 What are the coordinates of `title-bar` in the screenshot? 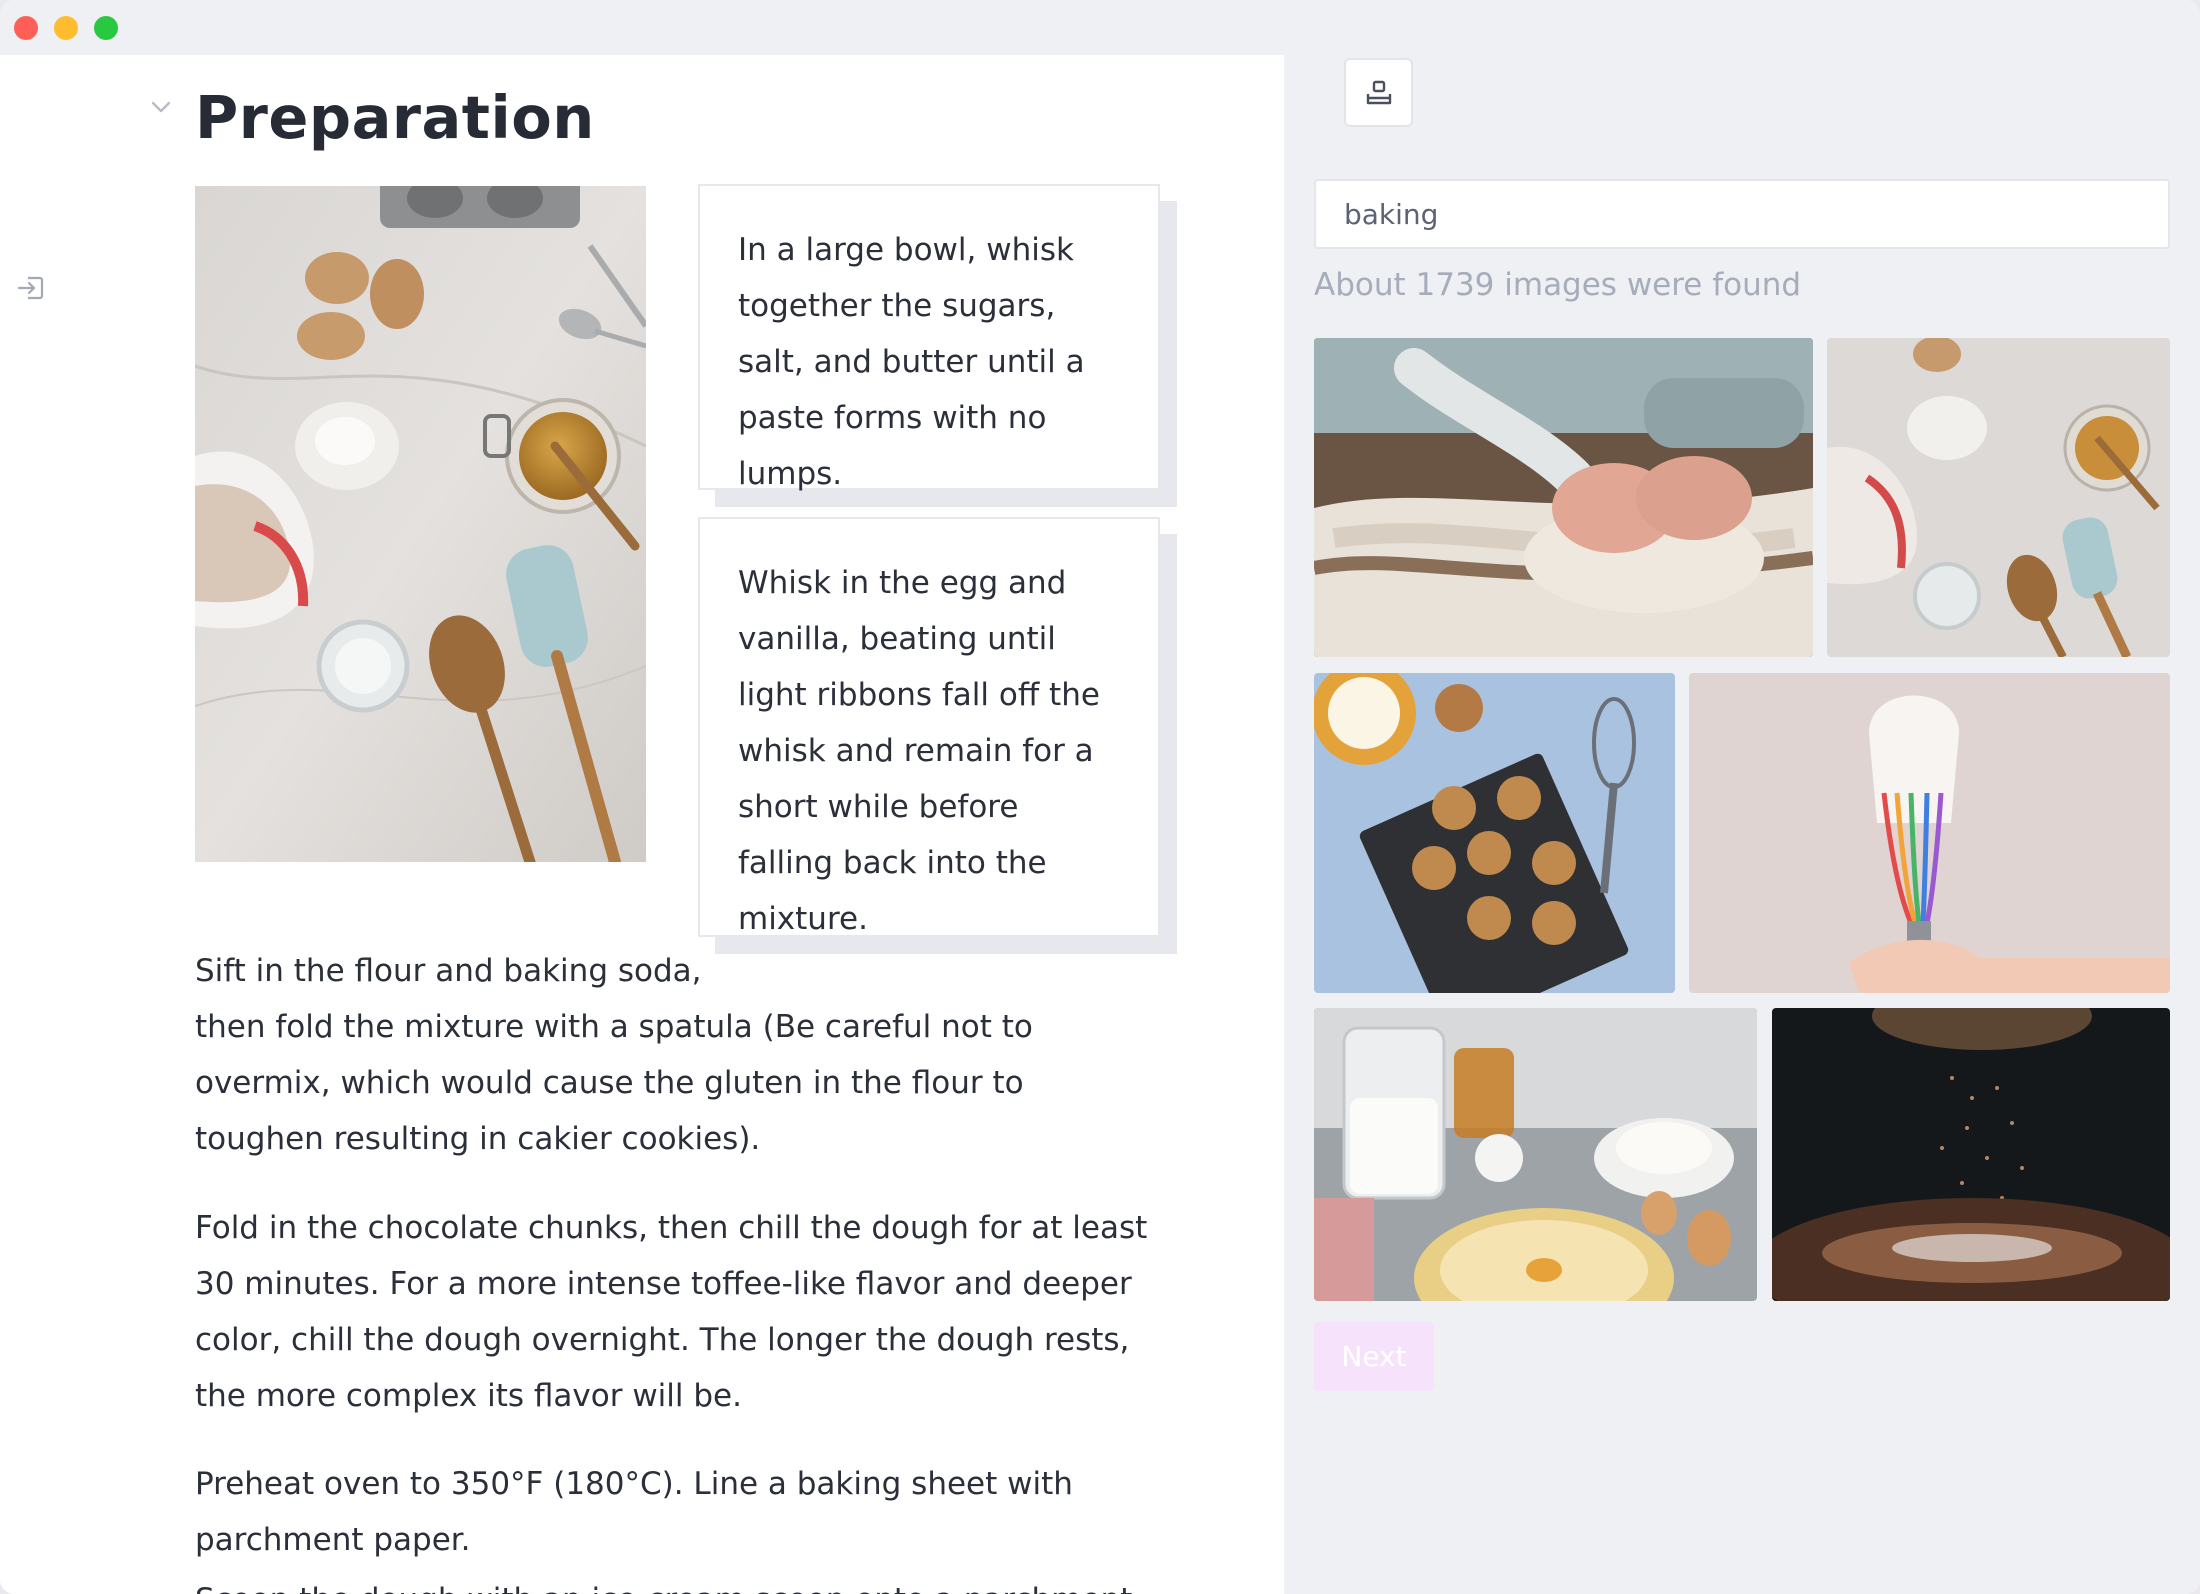 It's located at (1100, 27).